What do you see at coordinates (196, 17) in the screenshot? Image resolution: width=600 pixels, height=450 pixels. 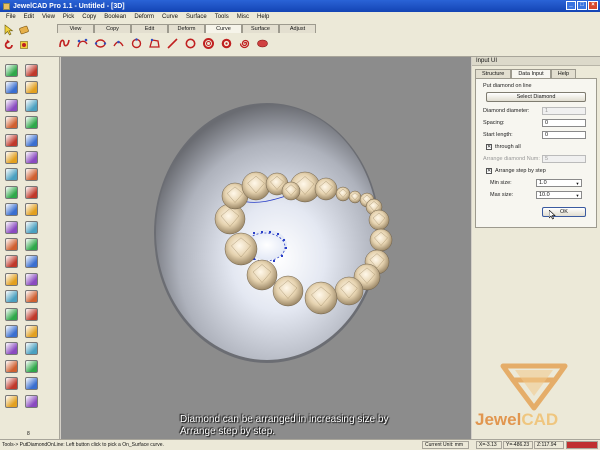 I see `menu-surface: Surface` at bounding box center [196, 17].